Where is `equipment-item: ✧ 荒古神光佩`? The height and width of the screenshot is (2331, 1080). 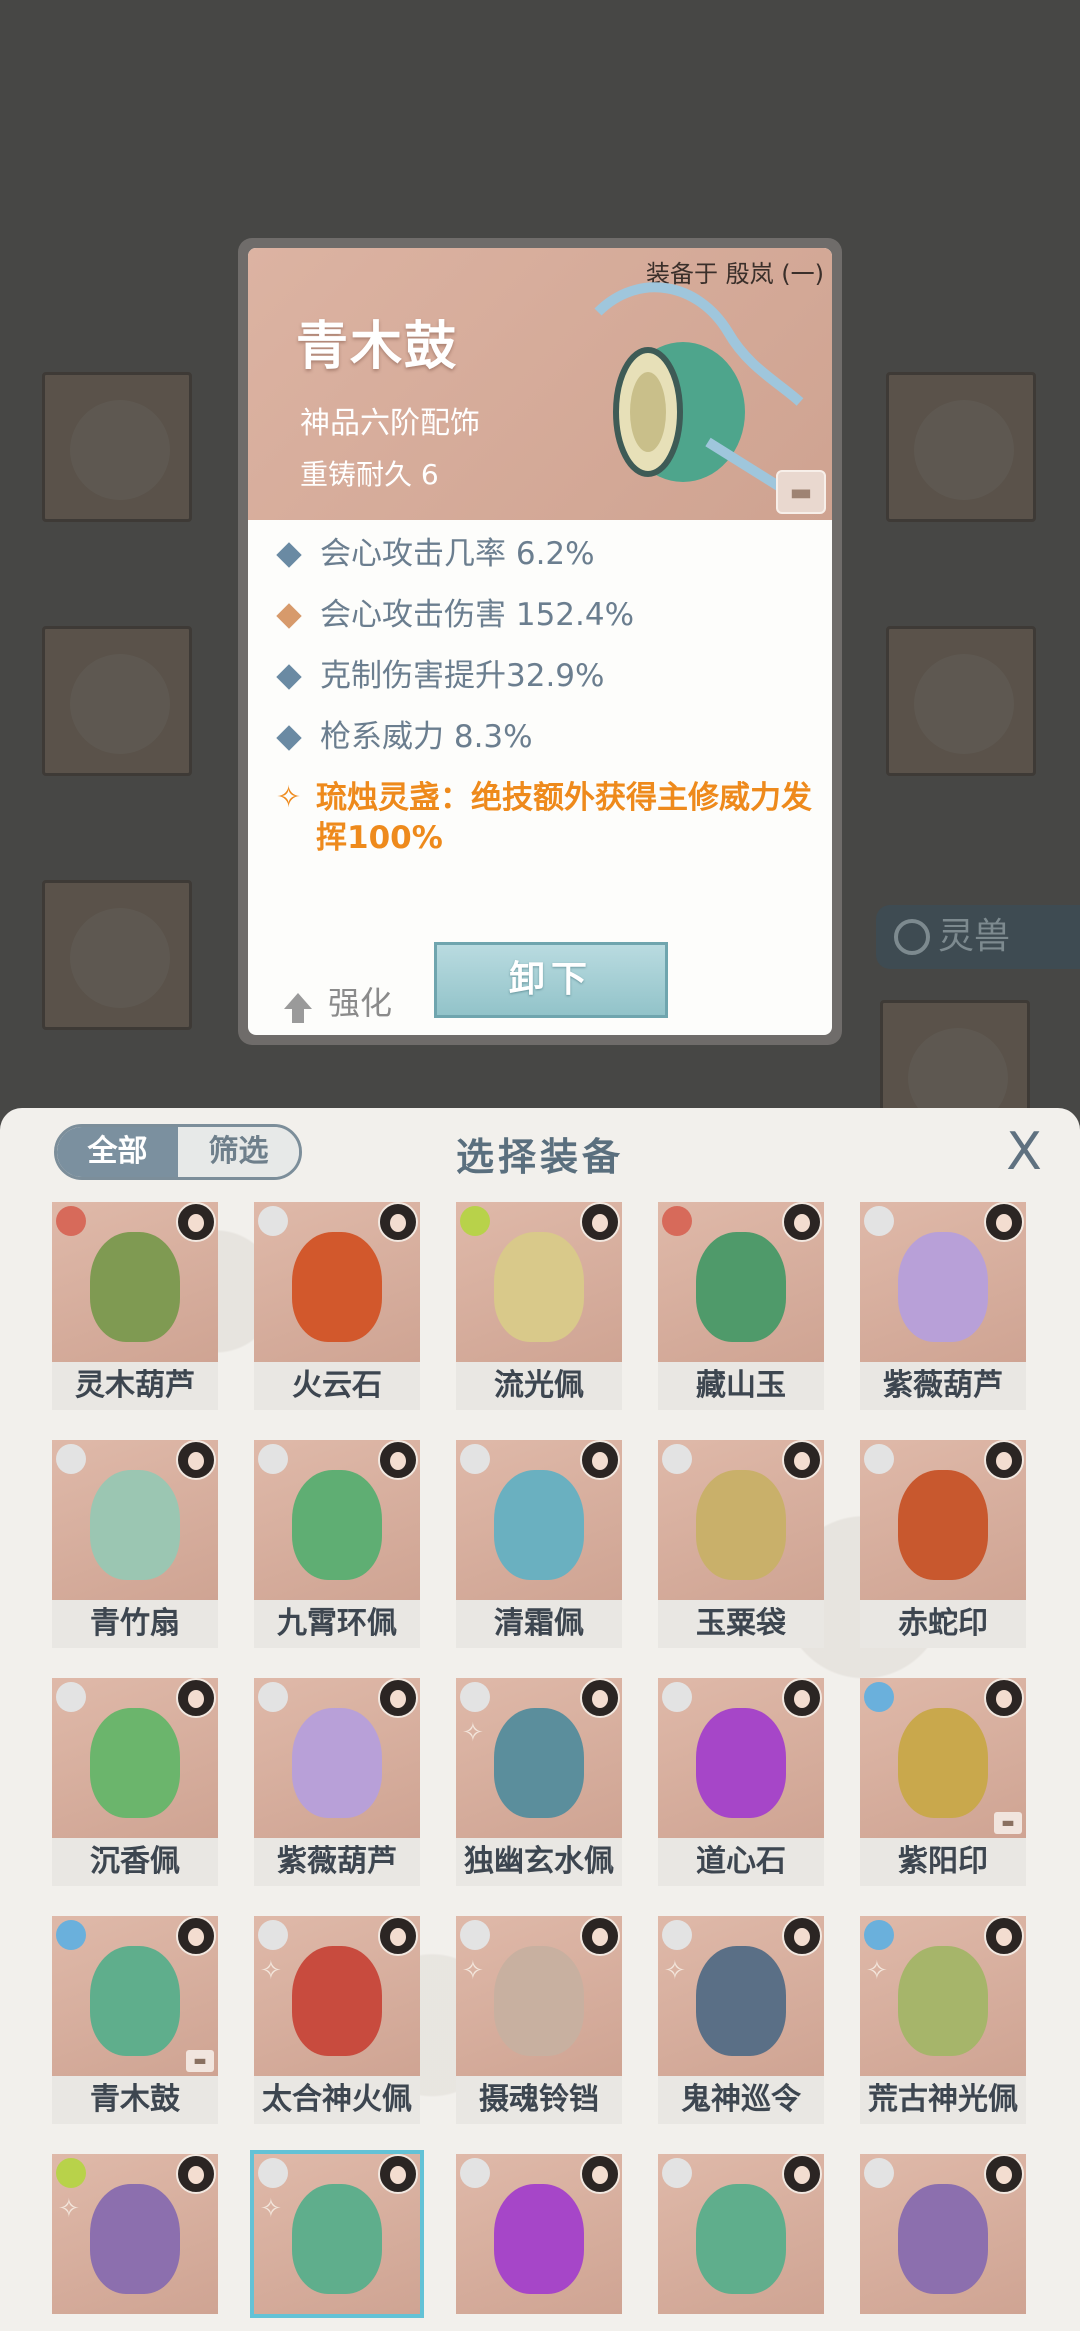 equipment-item: ✧ 荒古神光佩 is located at coordinates (943, 2021).